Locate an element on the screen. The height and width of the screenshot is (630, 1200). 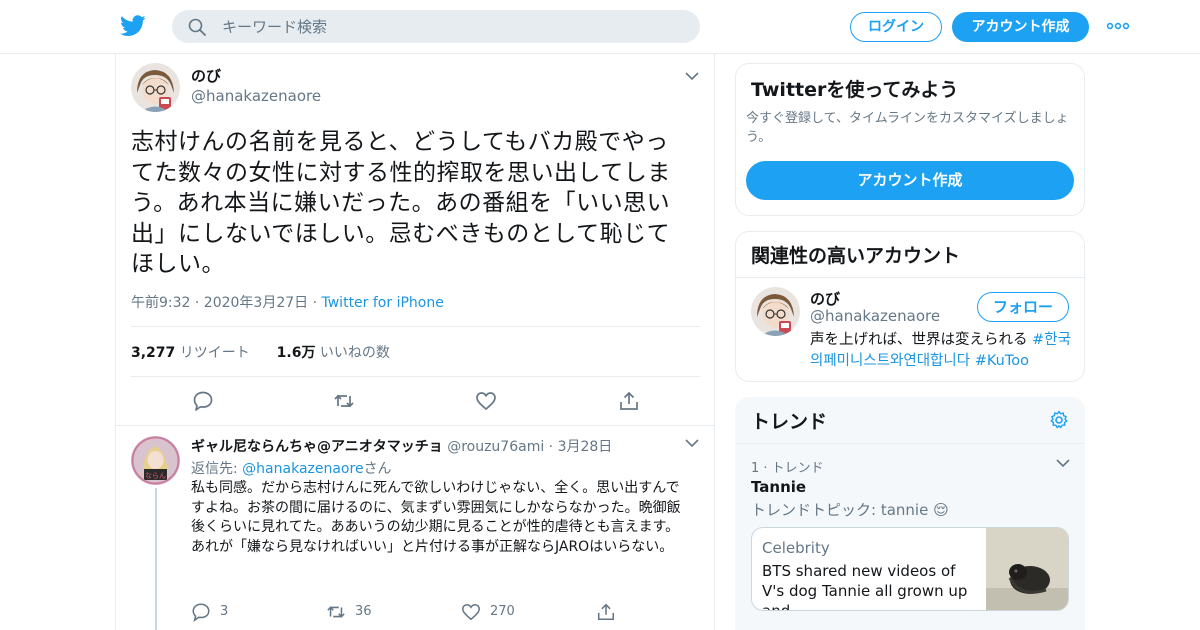
search-bar is located at coordinates (436, 26).